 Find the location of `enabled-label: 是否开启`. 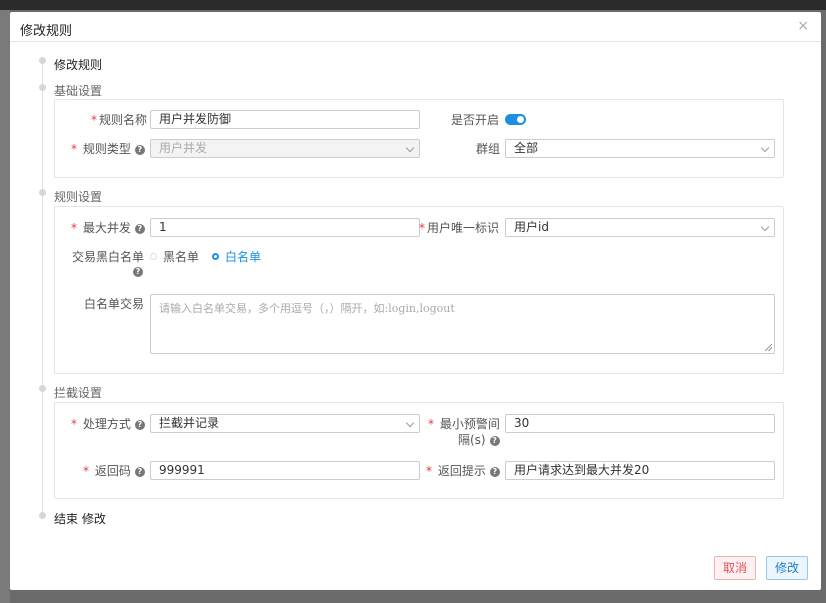

enabled-label: 是否开启 is located at coordinates (475, 120).